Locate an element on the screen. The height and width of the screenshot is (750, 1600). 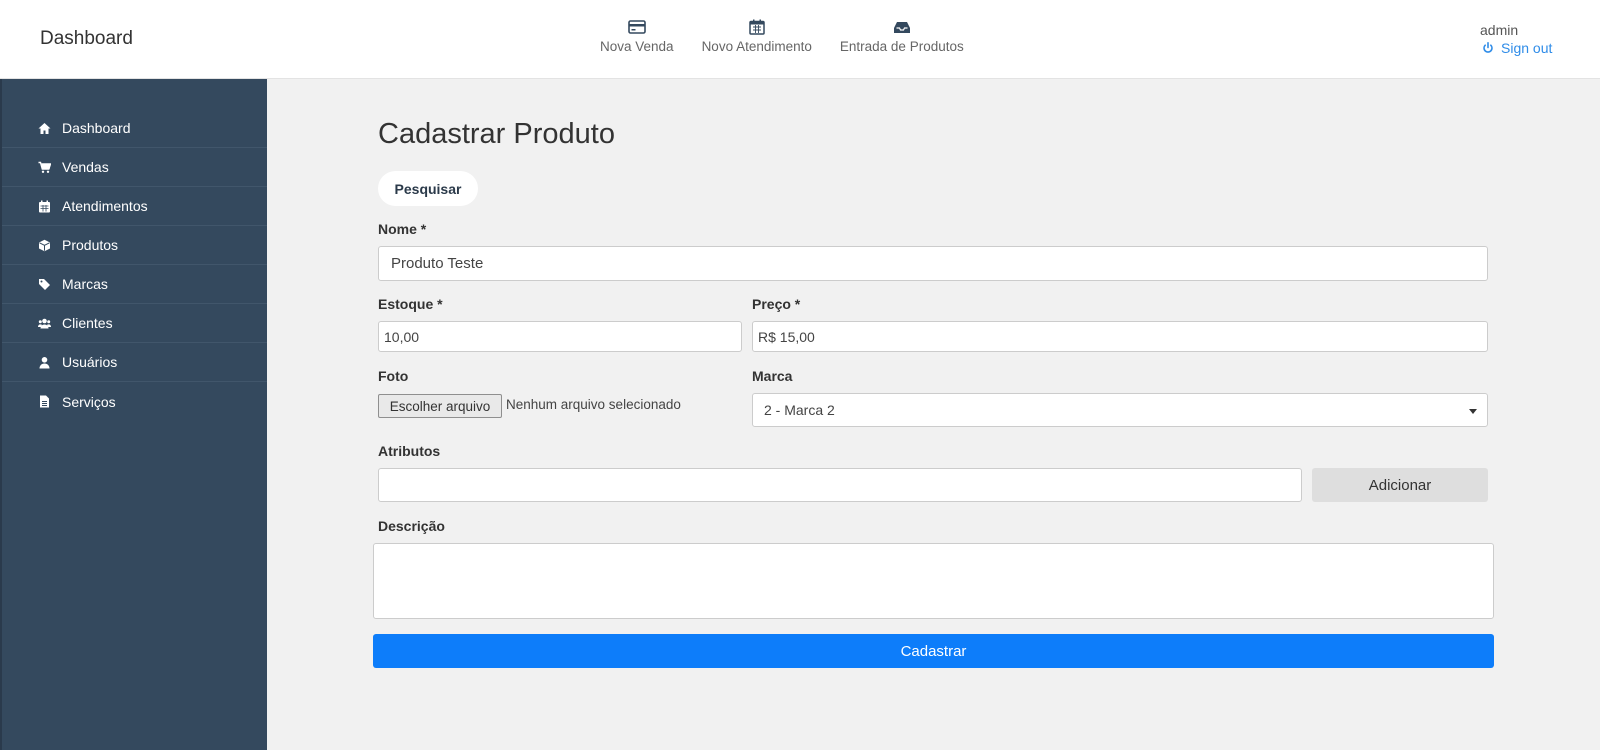
file-icon is located at coordinates (44, 401).